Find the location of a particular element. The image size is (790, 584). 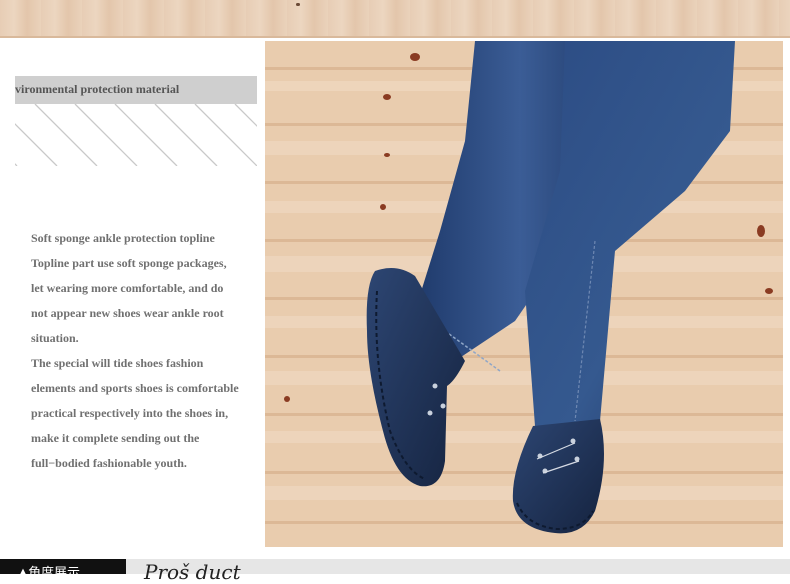

description-line: The special will tide shoes fashion is located at coordinates (117, 363).